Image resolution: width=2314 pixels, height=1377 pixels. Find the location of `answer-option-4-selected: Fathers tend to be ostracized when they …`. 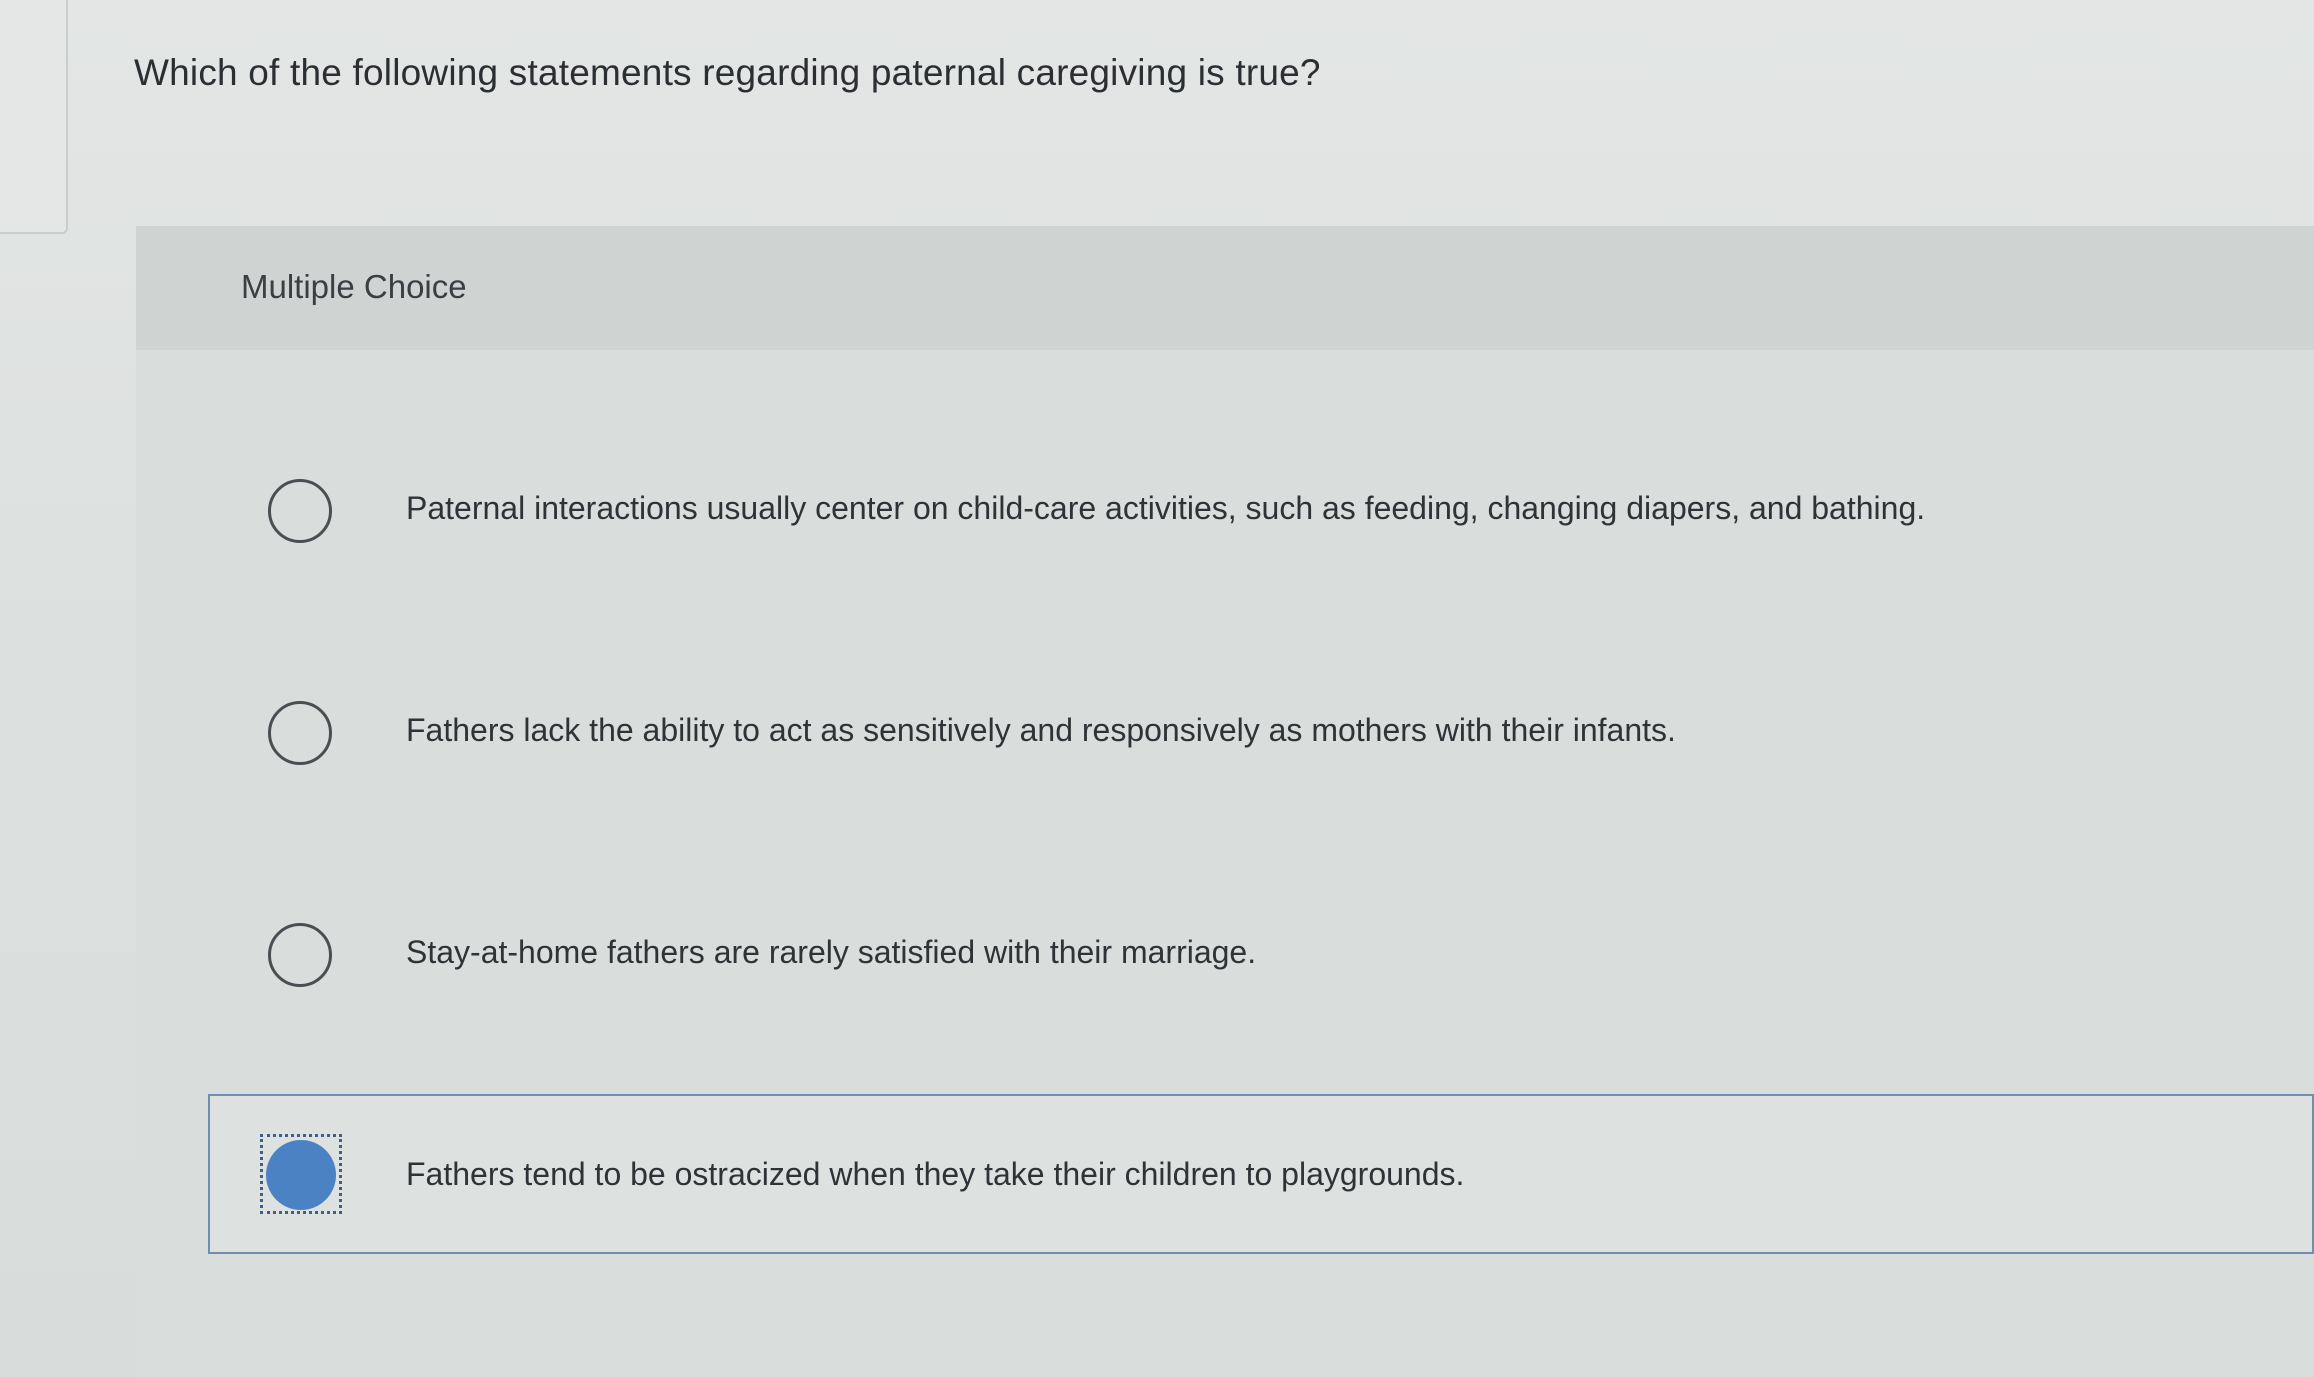

answer-option-4-selected: Fathers tend to be ostracized when they … is located at coordinates (1261, 1174).